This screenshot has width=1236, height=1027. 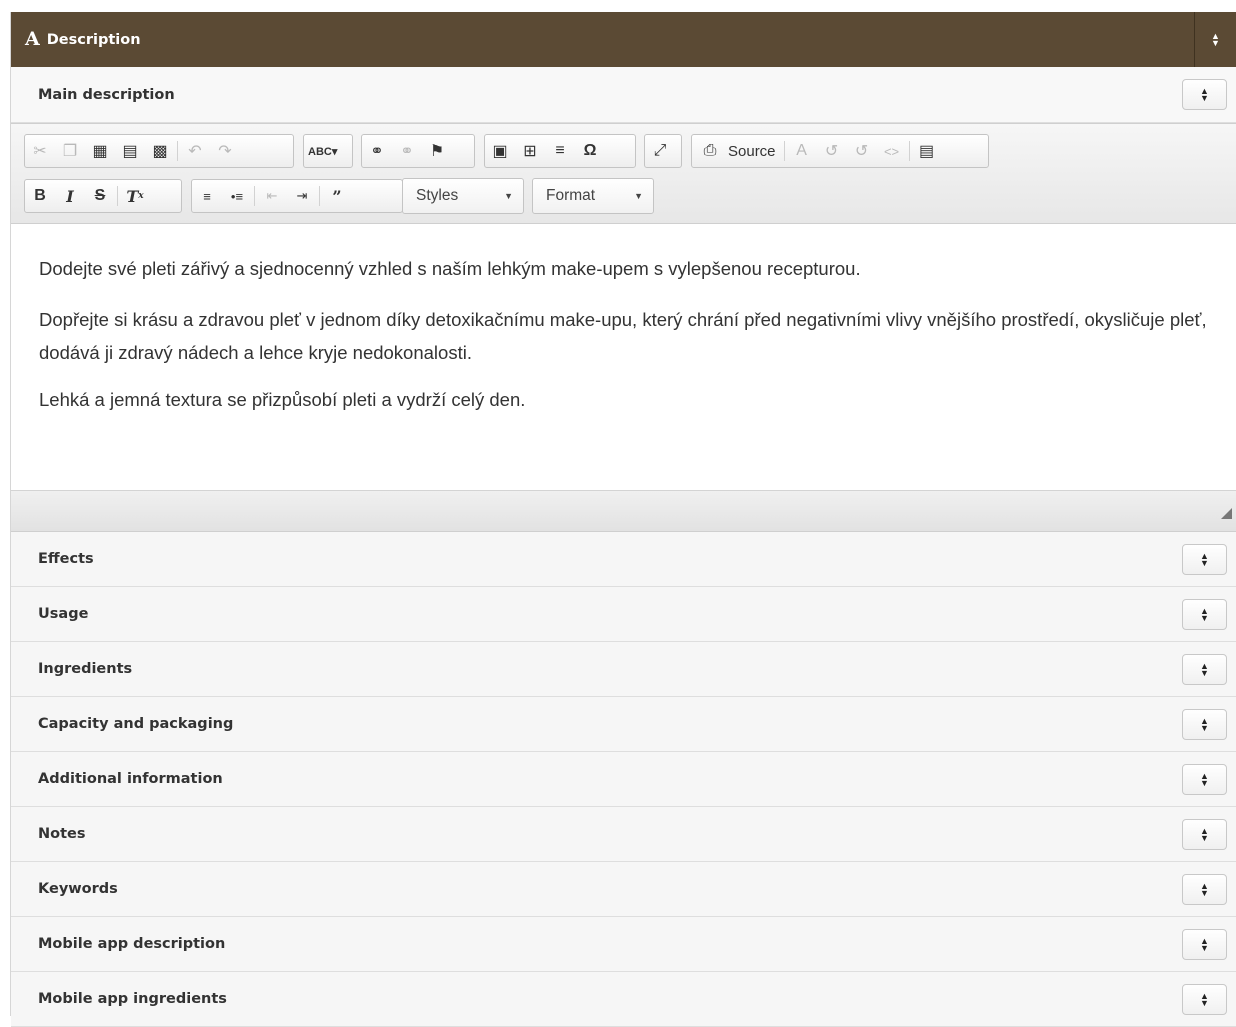 I want to click on table-icon: ⊞, so click(x=530, y=151).